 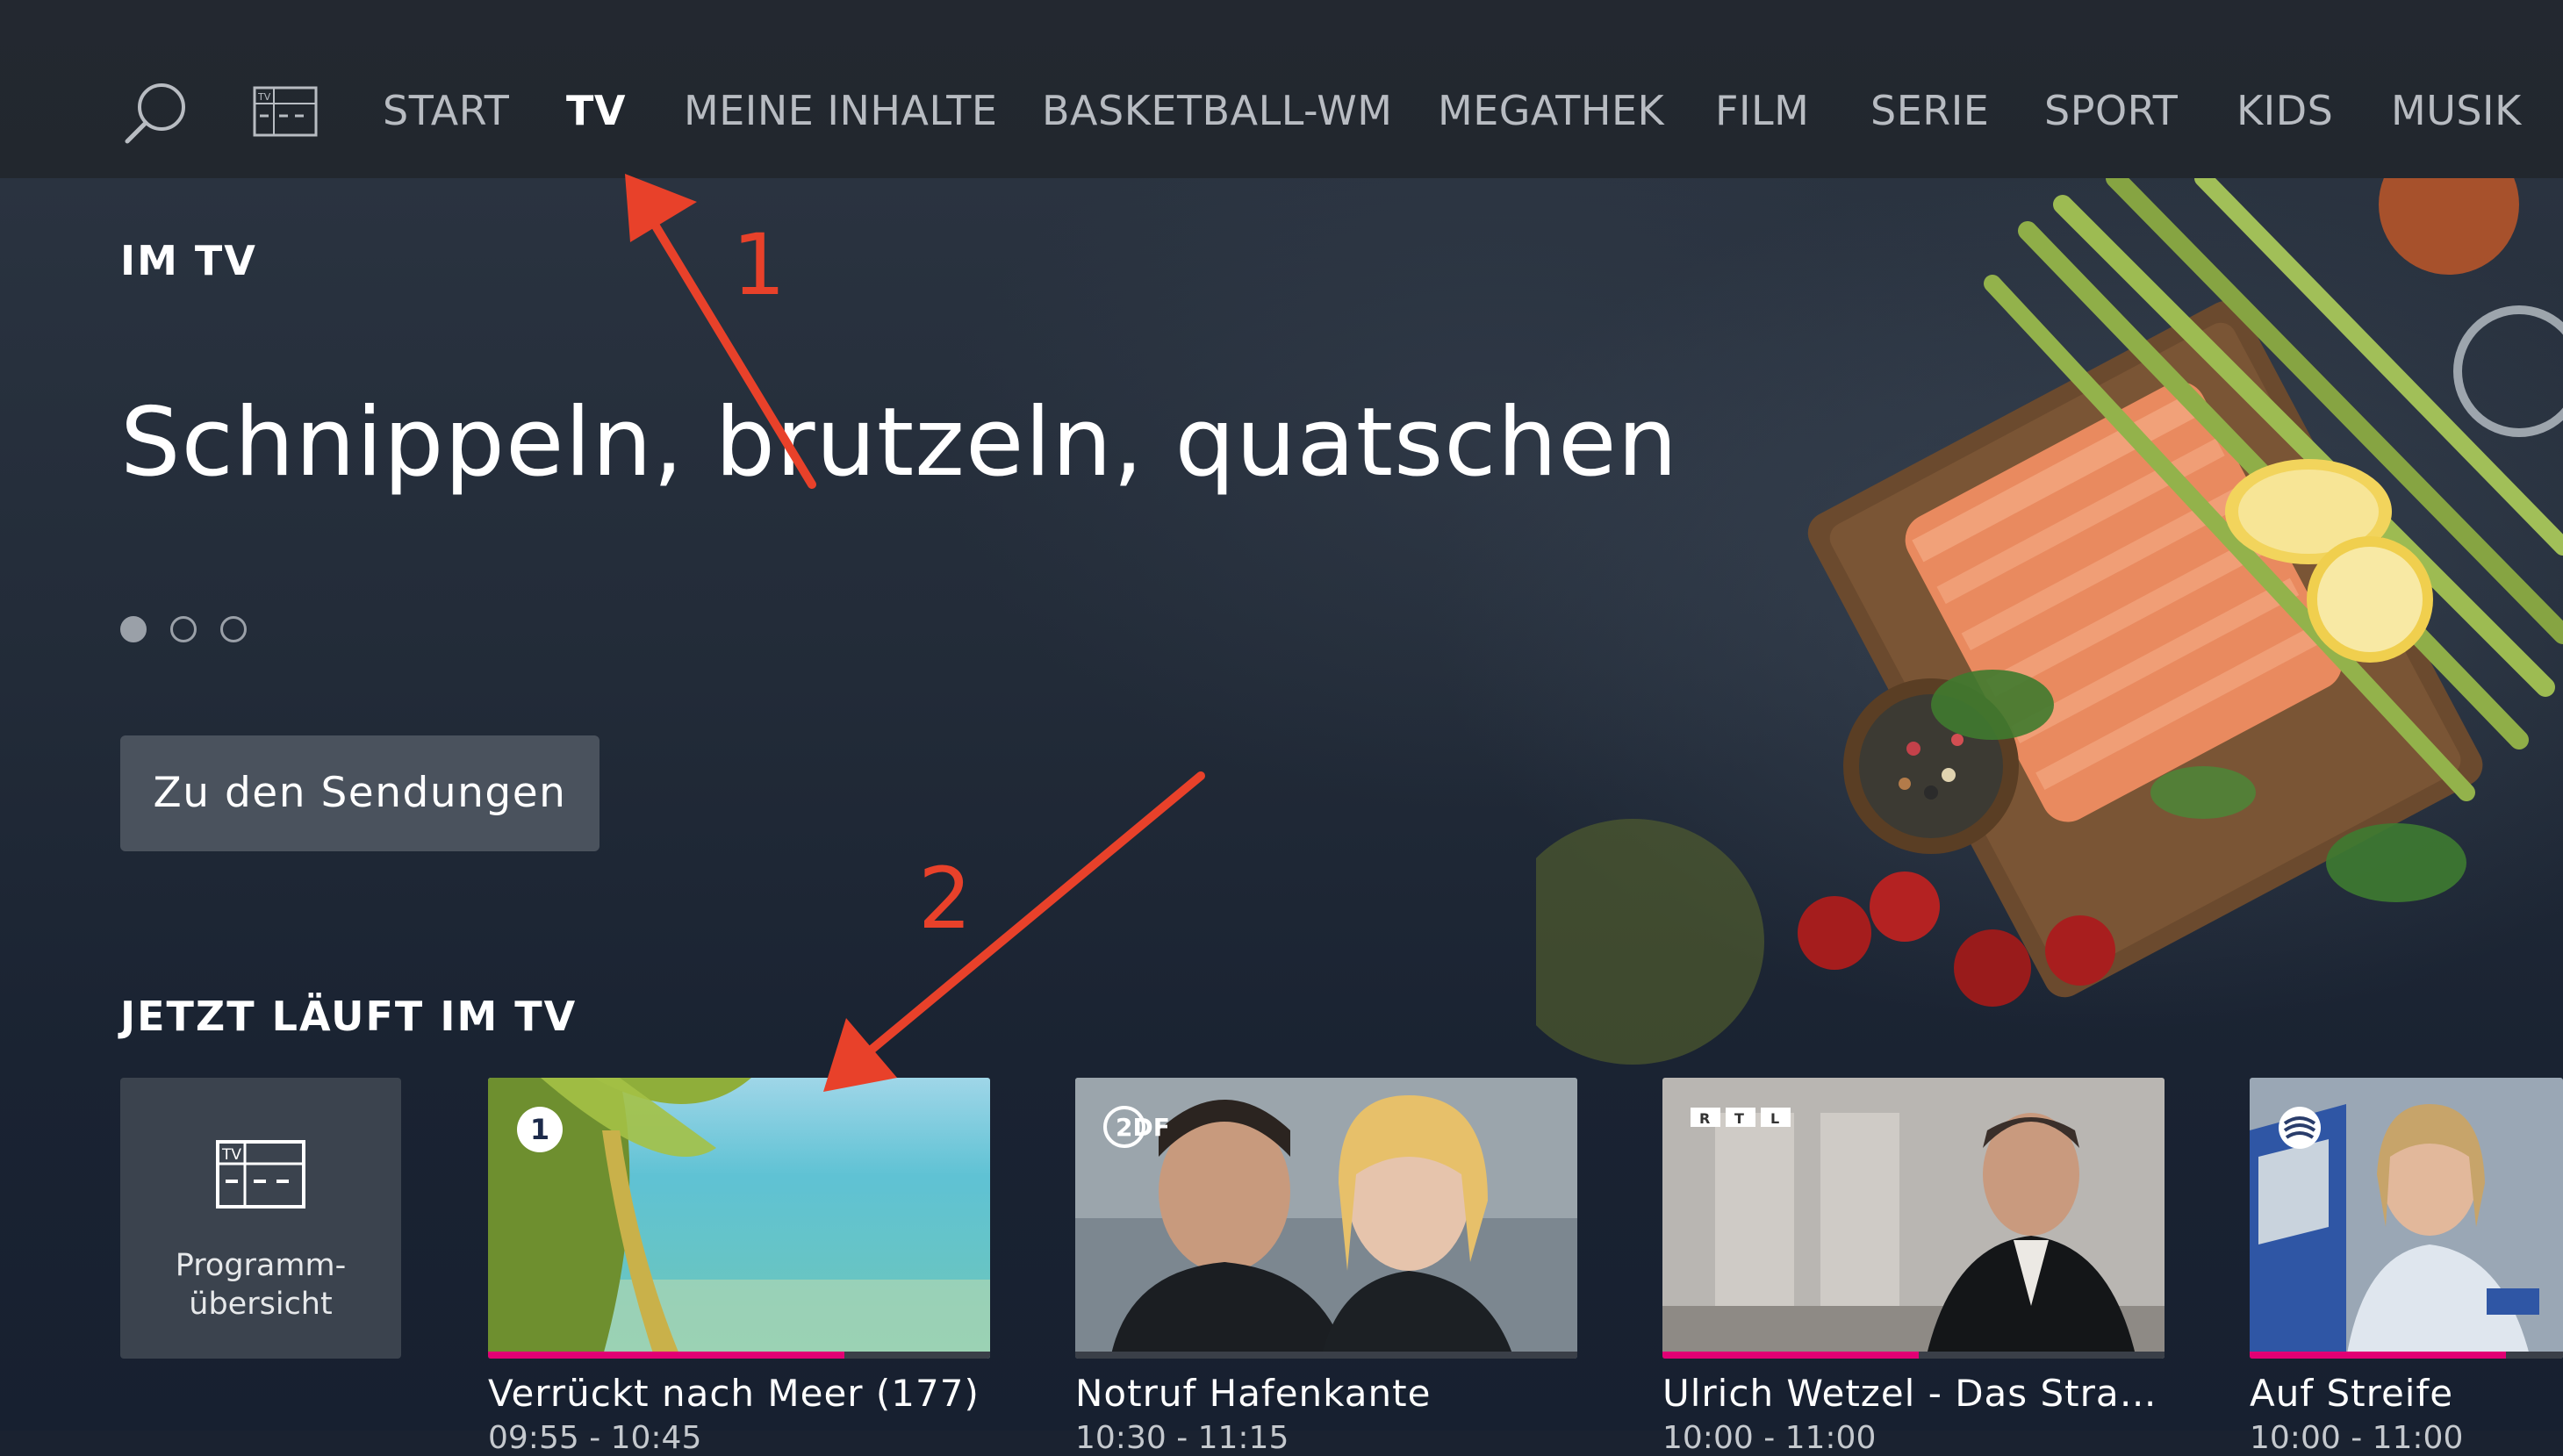 What do you see at coordinates (1704, 1118) in the screenshot?
I see `svg-text: R` at bounding box center [1704, 1118].